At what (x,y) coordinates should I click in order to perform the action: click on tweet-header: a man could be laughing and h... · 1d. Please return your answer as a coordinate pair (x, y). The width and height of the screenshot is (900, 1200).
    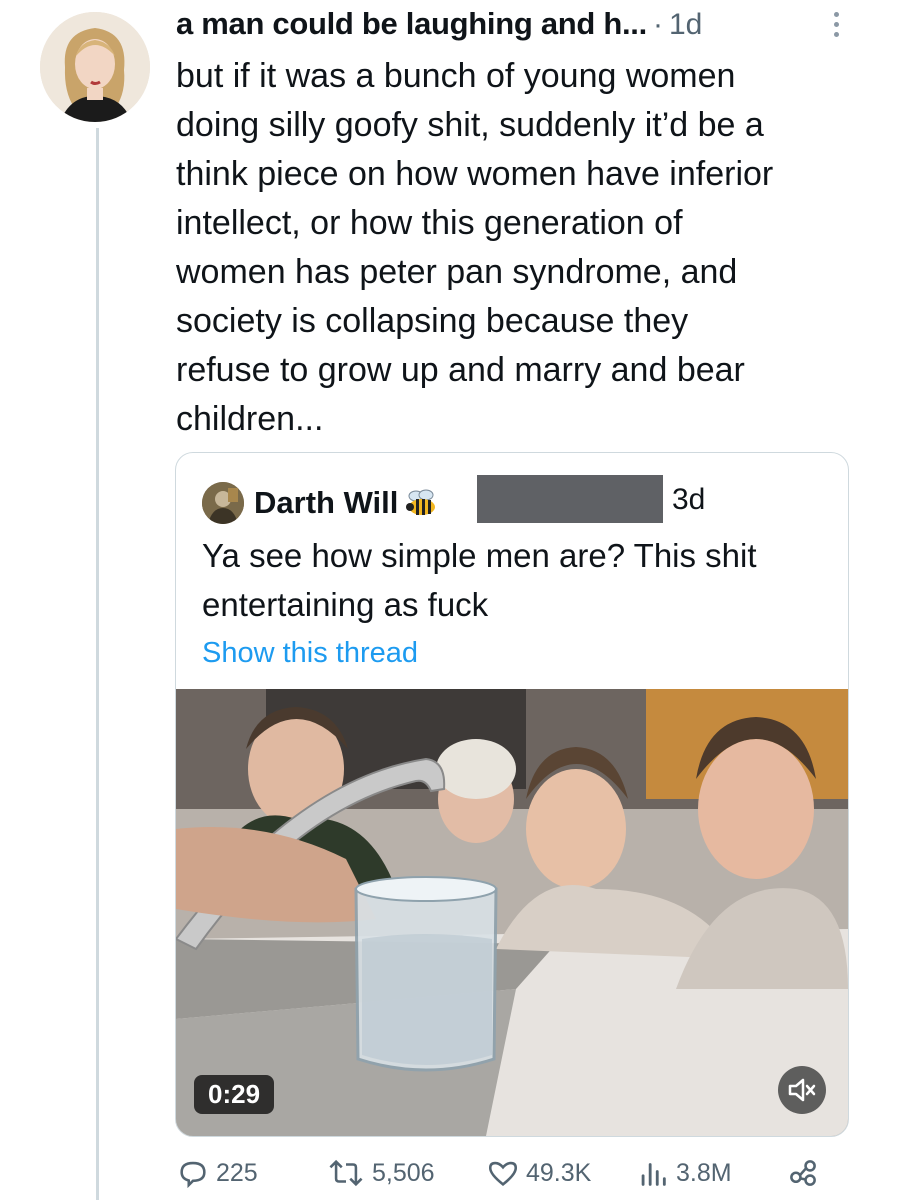
    Looking at the image, I should click on (518, 26).